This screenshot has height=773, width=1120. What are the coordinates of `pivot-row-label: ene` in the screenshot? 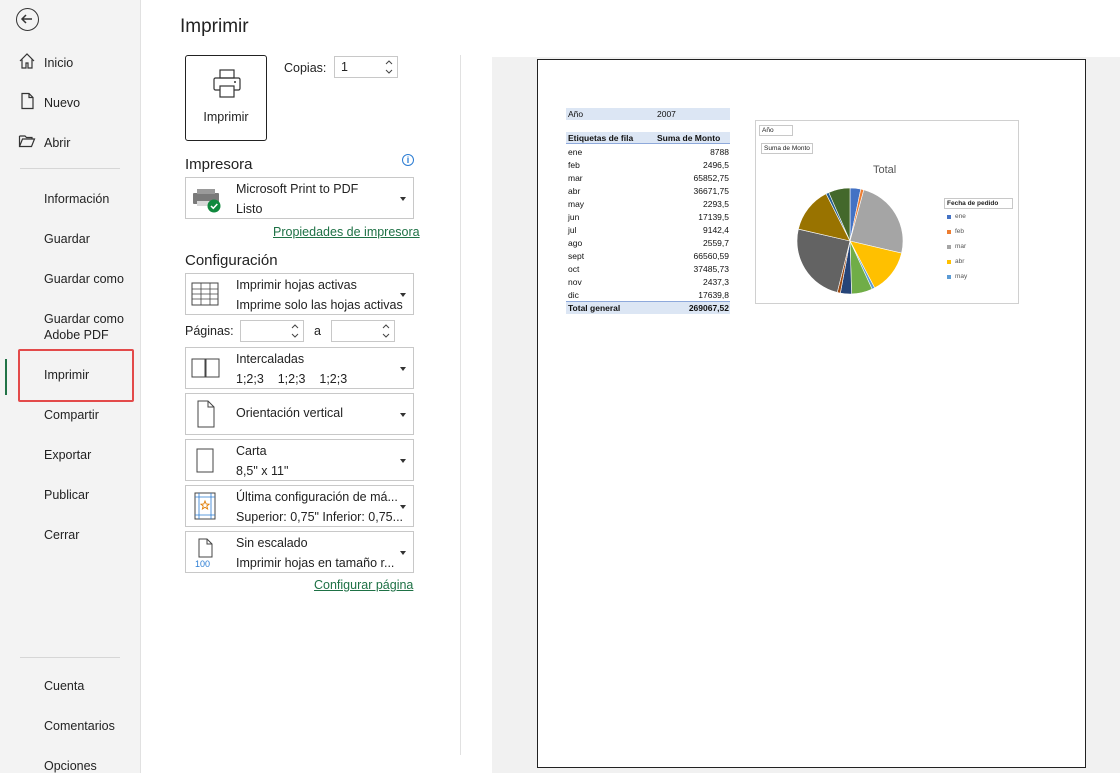 It's located at (575, 152).